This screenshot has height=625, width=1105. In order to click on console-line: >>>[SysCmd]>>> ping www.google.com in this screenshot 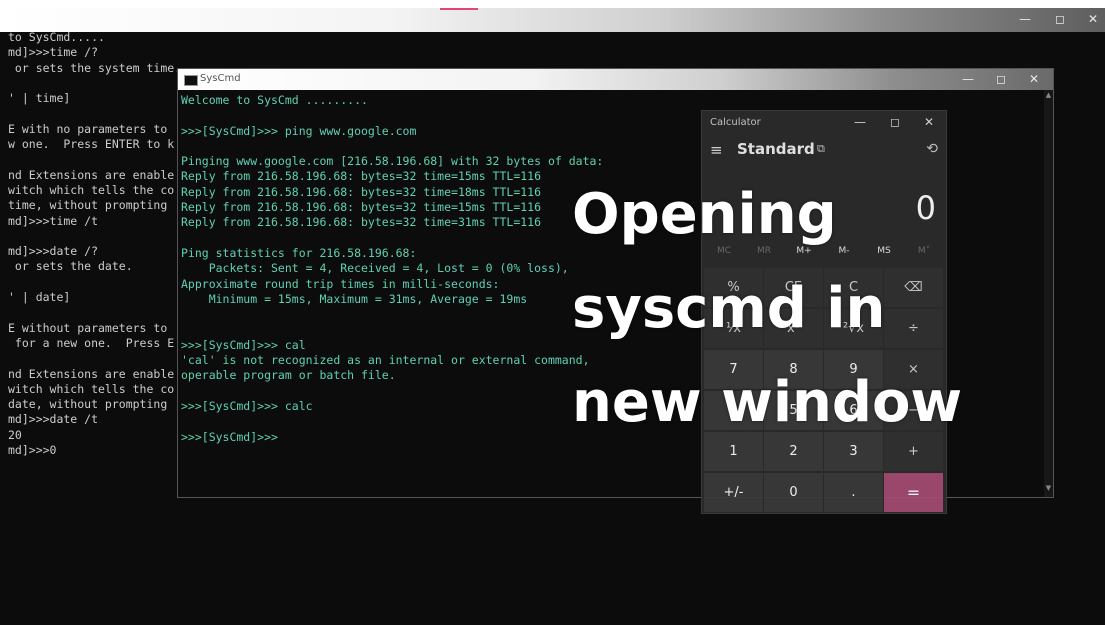, I will do `click(299, 130)`.